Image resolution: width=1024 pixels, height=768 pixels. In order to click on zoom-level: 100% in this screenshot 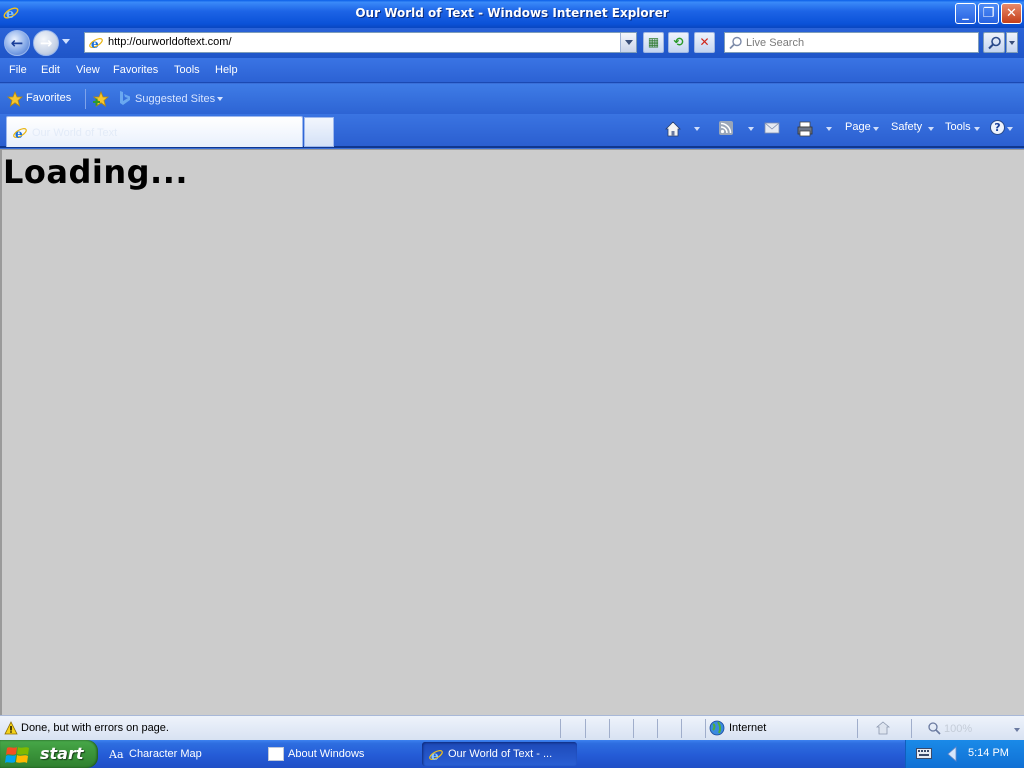, I will do `click(958, 729)`.